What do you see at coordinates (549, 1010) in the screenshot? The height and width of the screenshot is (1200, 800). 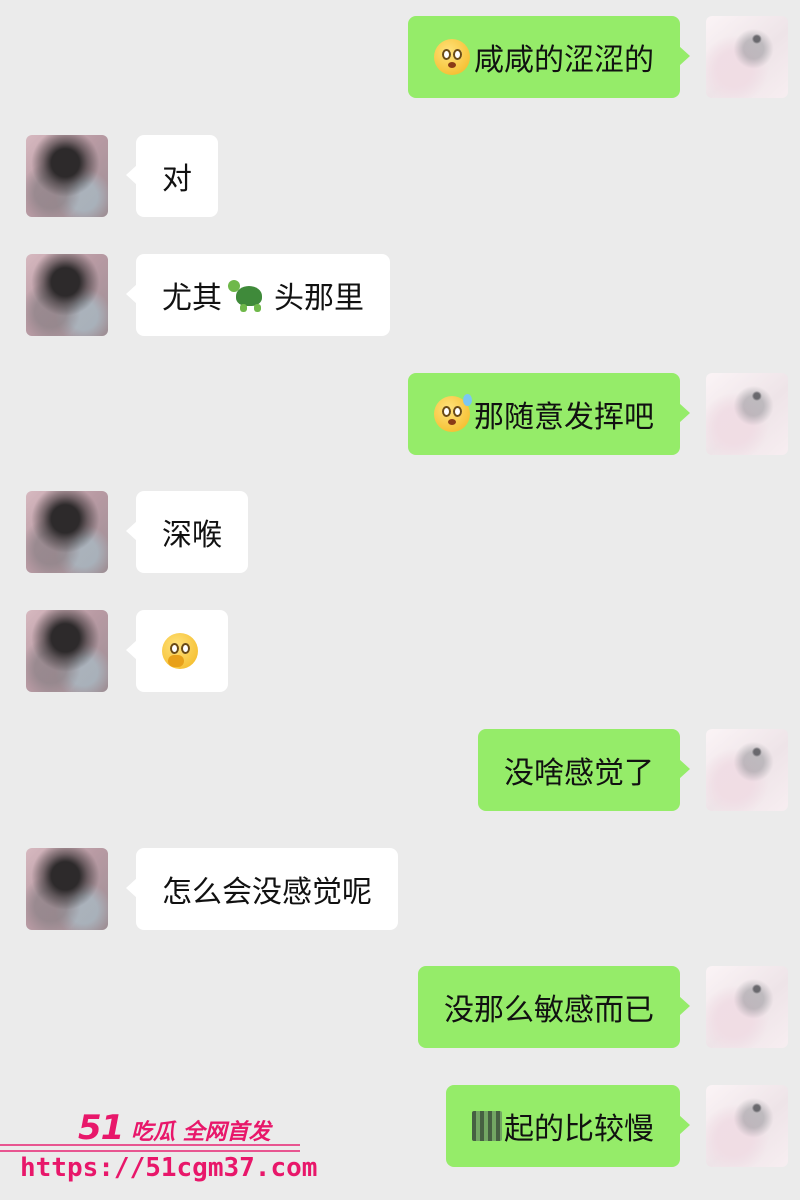 I see `message-text: 没那么敏感而已` at bounding box center [549, 1010].